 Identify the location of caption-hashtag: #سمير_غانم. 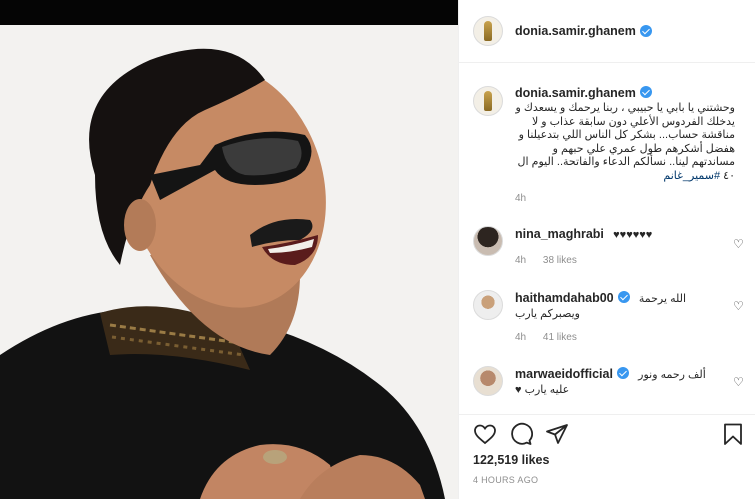
(691, 176).